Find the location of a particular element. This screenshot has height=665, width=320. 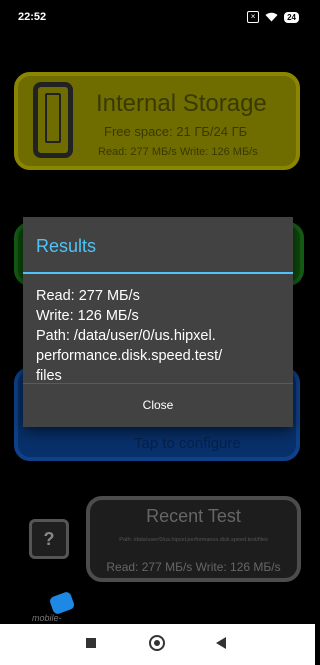

status-bar: 22:52 × 24 is located at coordinates (157, 18).